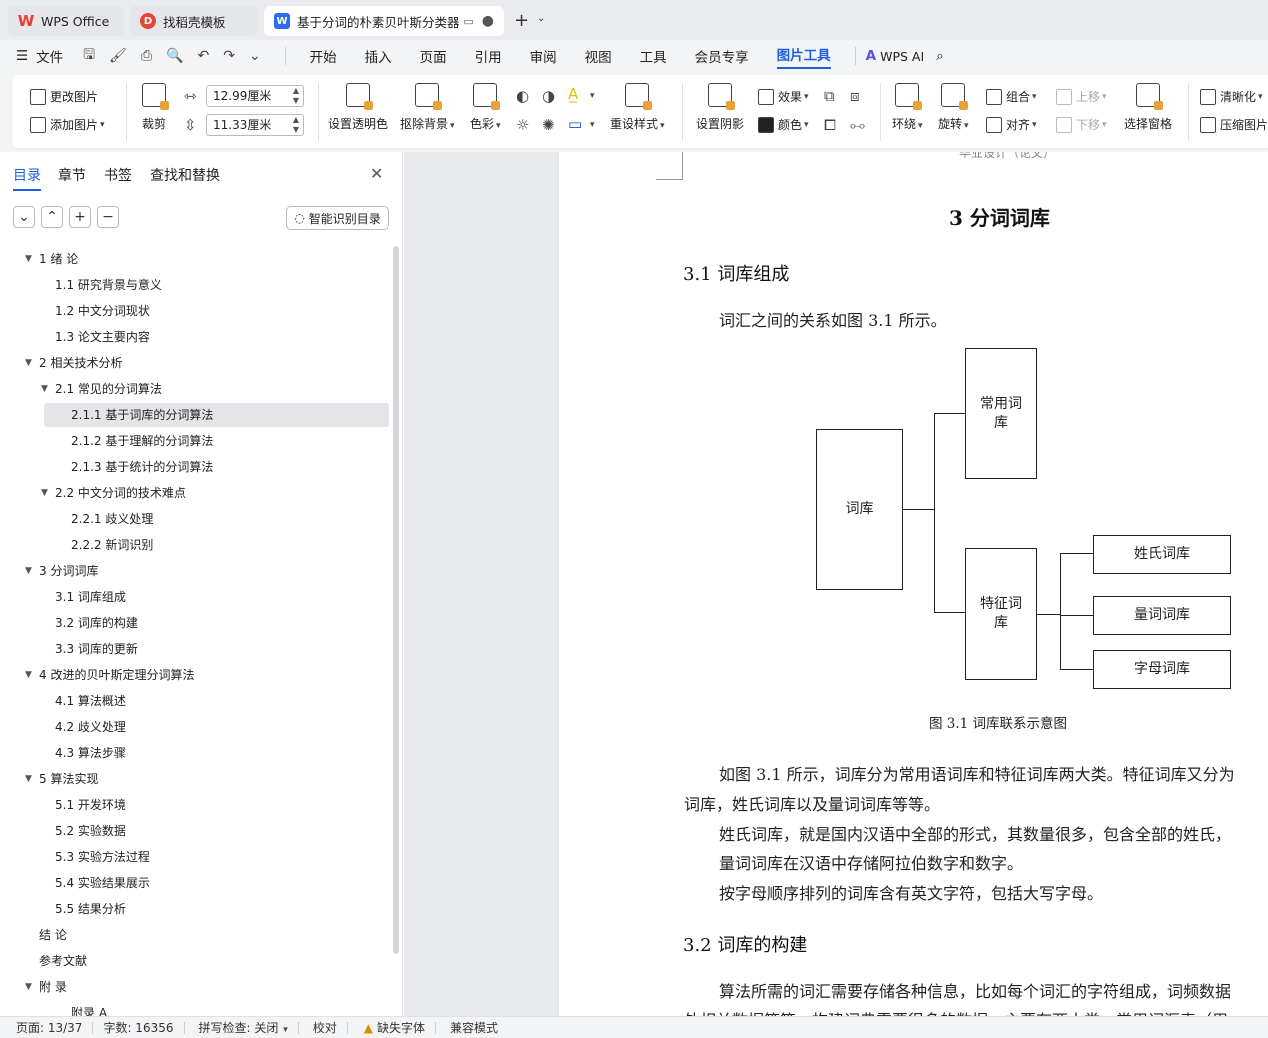 The image size is (1268, 1038). Describe the element at coordinates (783, 124) in the screenshot. I see `fill-color-button: 颜色 ▾` at that location.